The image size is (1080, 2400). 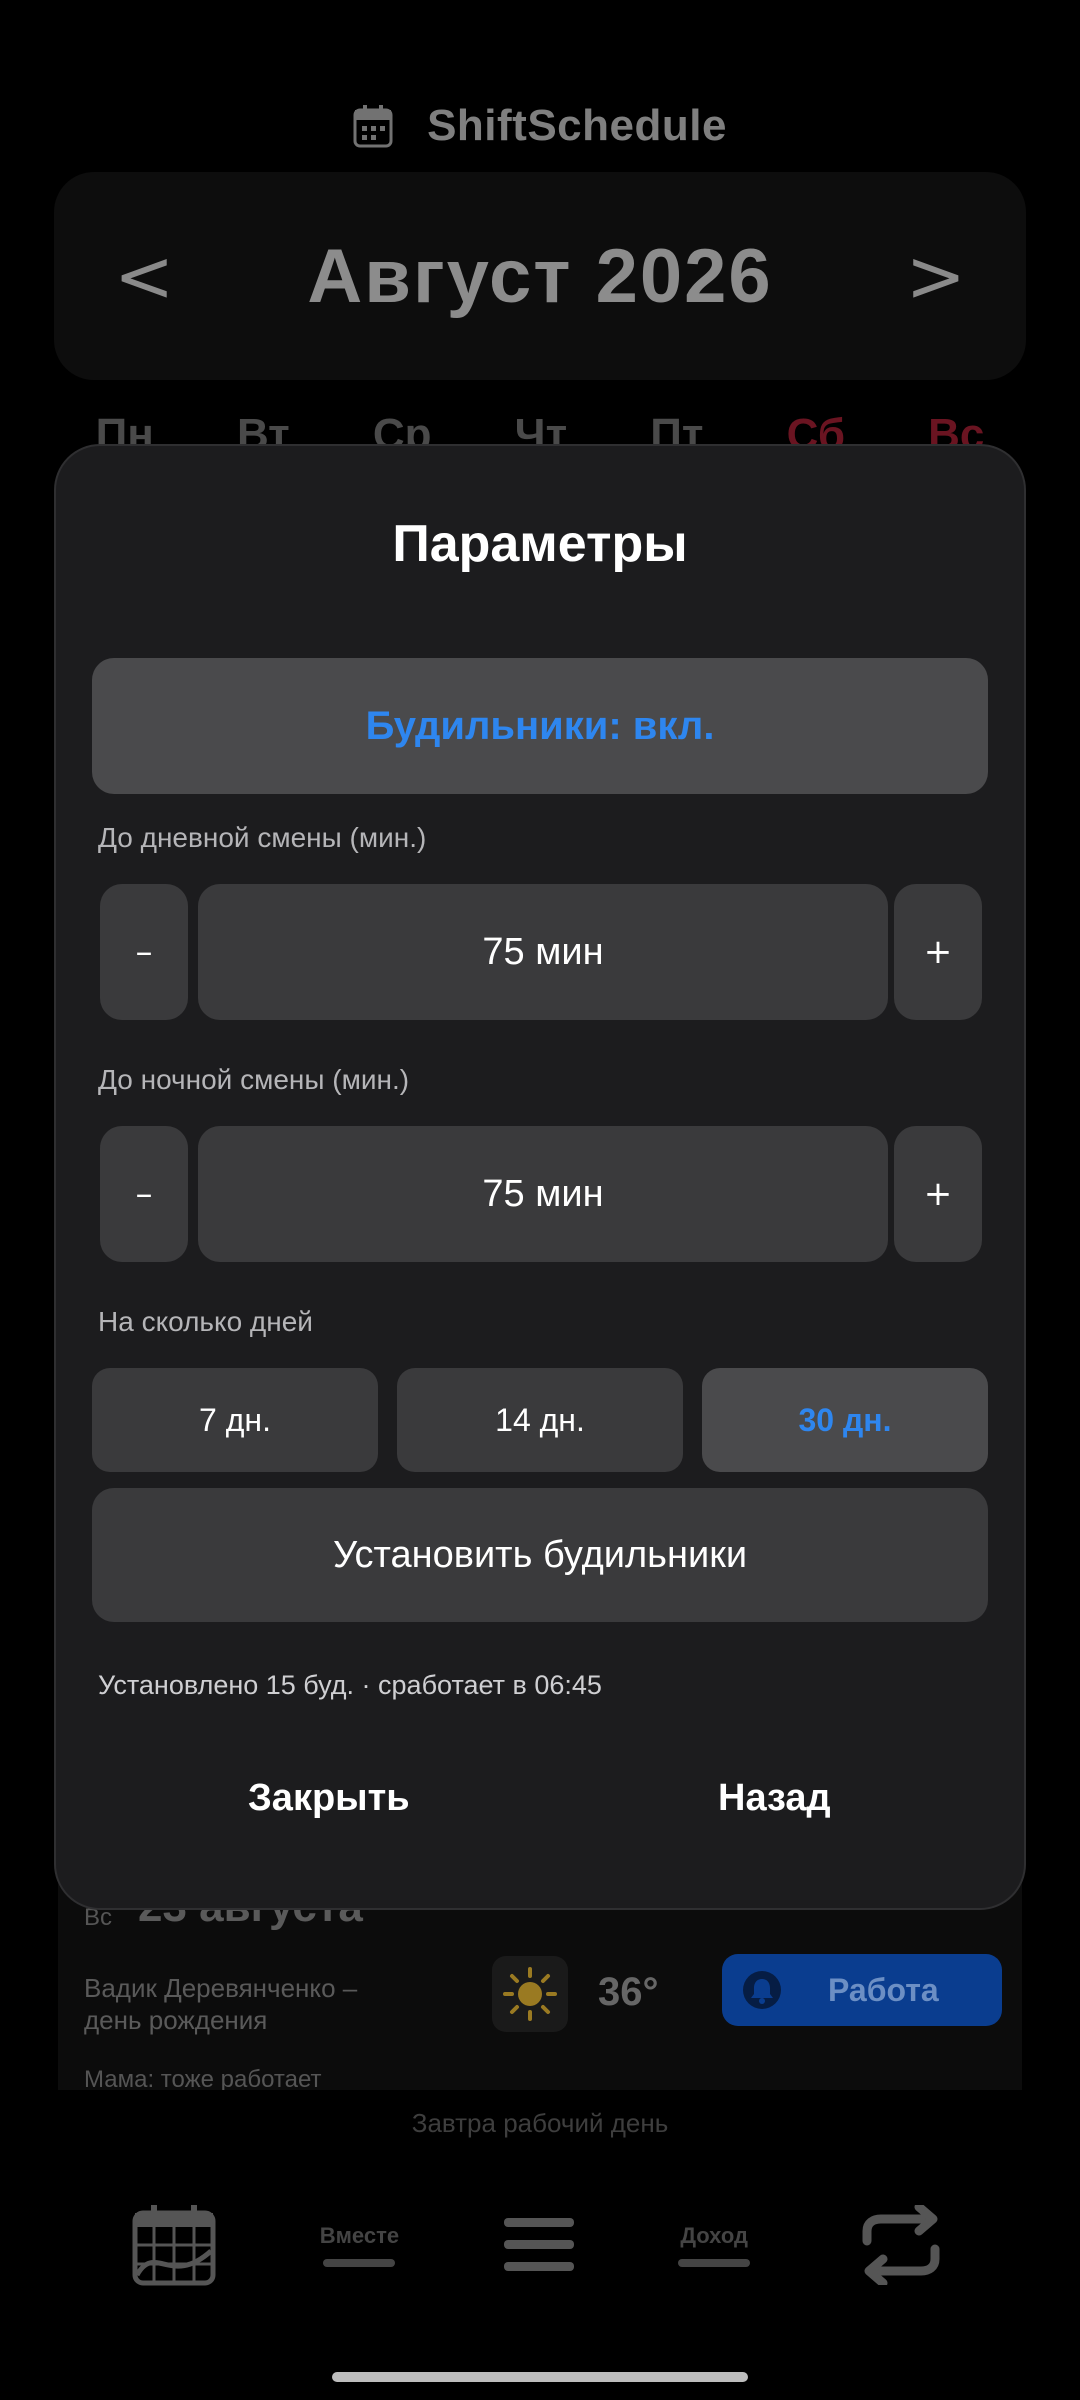 What do you see at coordinates (144, 952) in the screenshot?
I see `day-shift-decrement-button: –` at bounding box center [144, 952].